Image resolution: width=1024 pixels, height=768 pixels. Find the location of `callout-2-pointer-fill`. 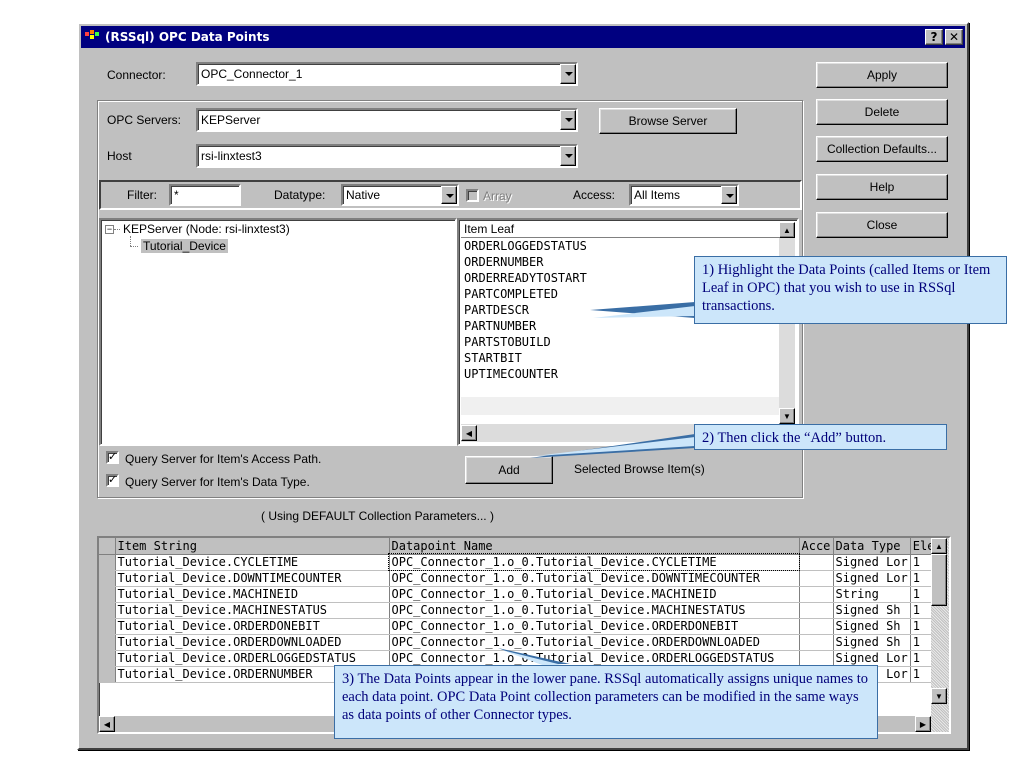

callout-2-pointer-fill is located at coordinates (615, 446).